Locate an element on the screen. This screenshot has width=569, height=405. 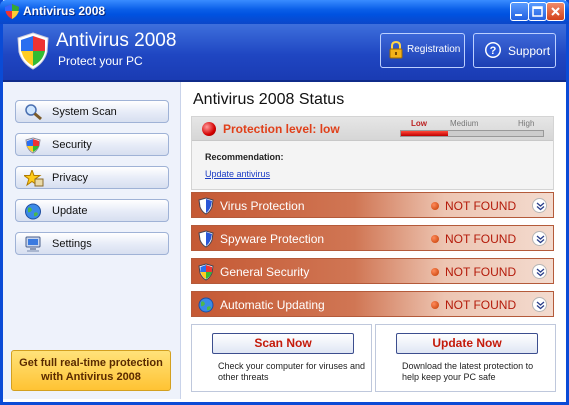
maximize-icon is located at coordinates (537, 11).